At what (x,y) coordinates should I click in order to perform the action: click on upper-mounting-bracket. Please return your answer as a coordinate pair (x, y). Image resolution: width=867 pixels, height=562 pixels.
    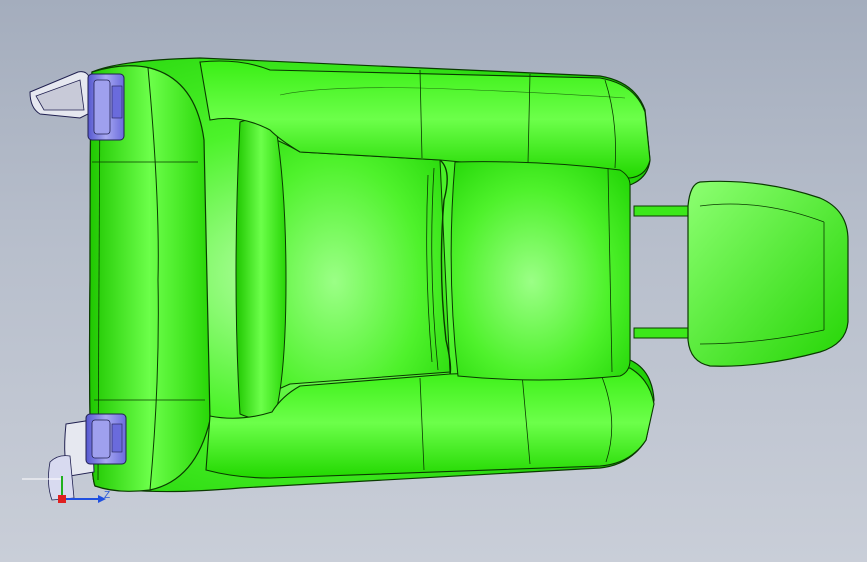
    Looking at the image, I should click on (77, 106).